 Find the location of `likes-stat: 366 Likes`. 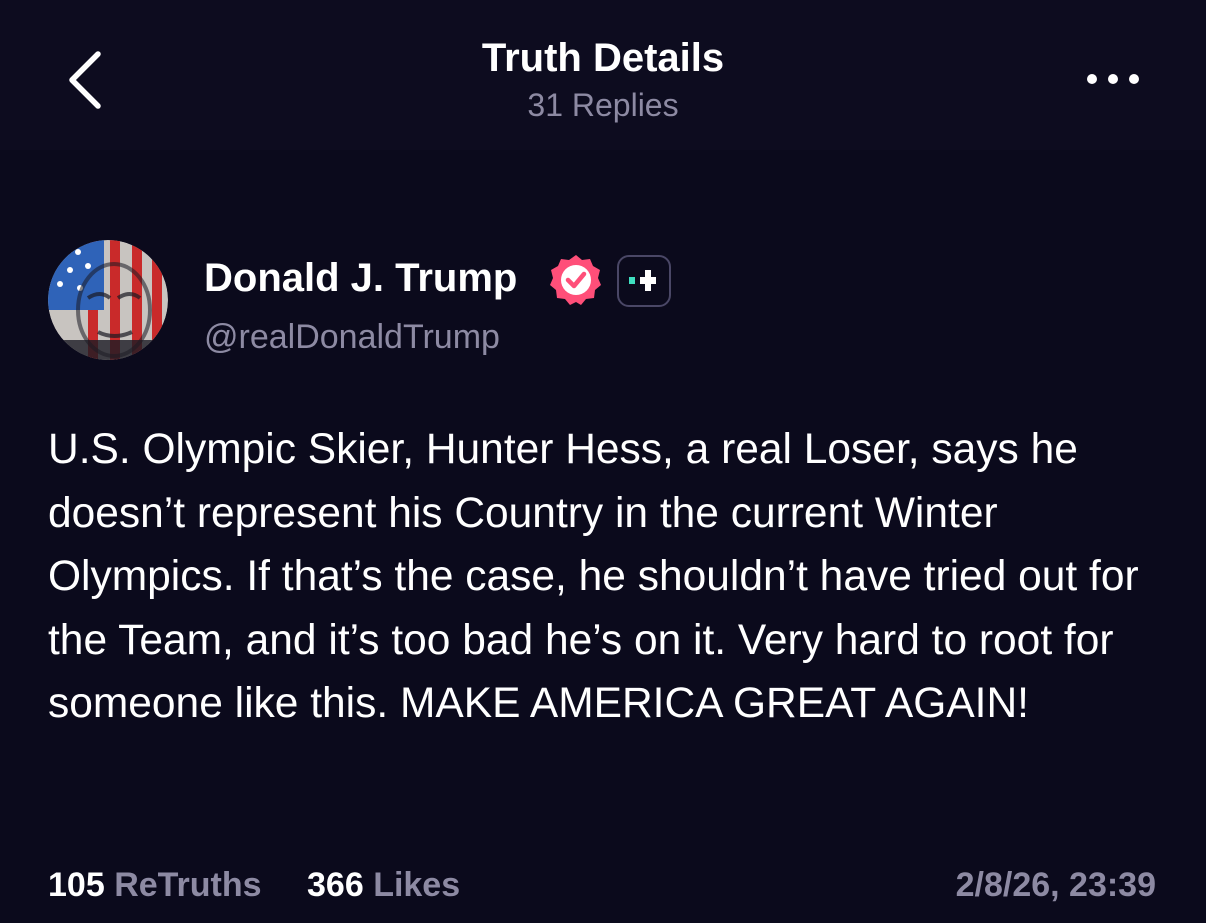

likes-stat: 366 Likes is located at coordinates (383, 885).